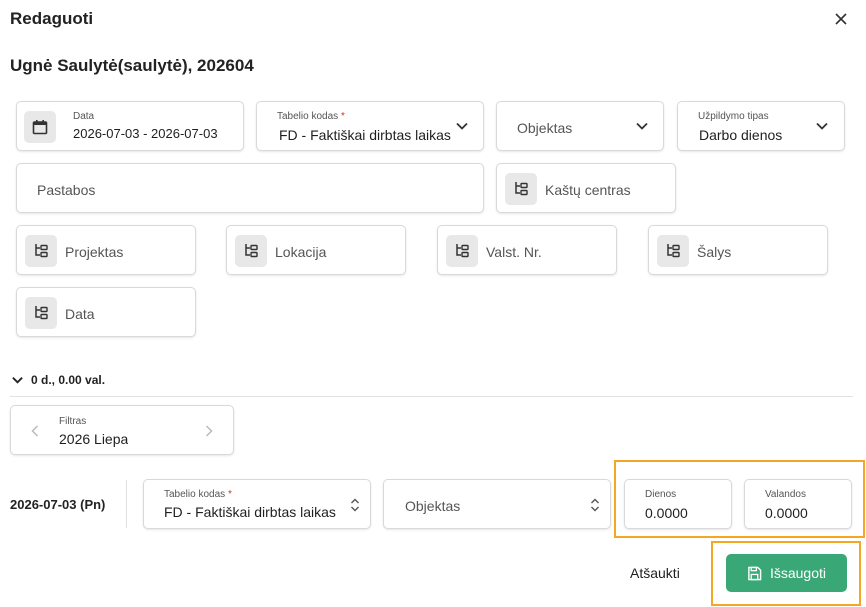 This screenshot has height=607, width=866. I want to click on filter-value: 2026 Liepa, so click(94, 439).